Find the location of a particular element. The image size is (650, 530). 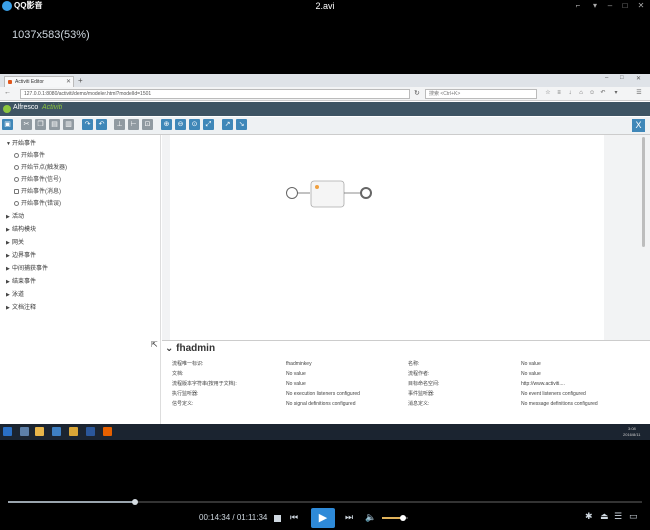

close-editor-button: X is located at coordinates (638, 125).